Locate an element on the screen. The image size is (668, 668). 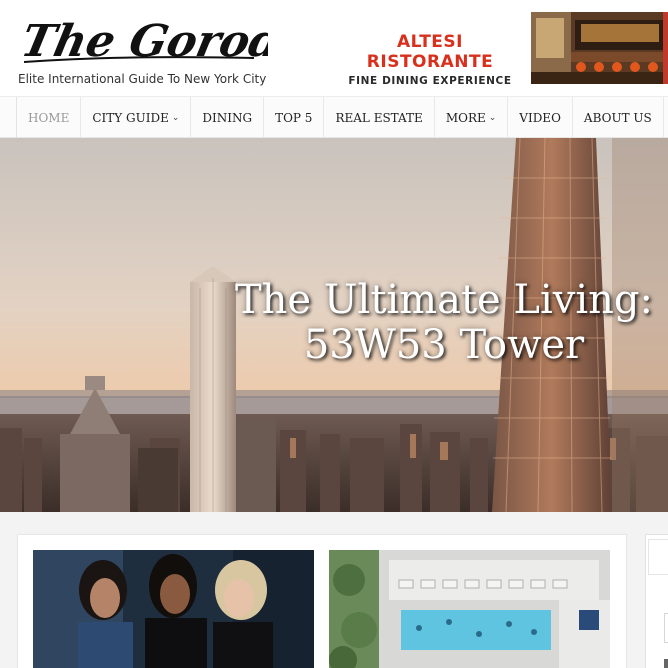
nav-item-label: MORE is located at coordinates (465, 117).